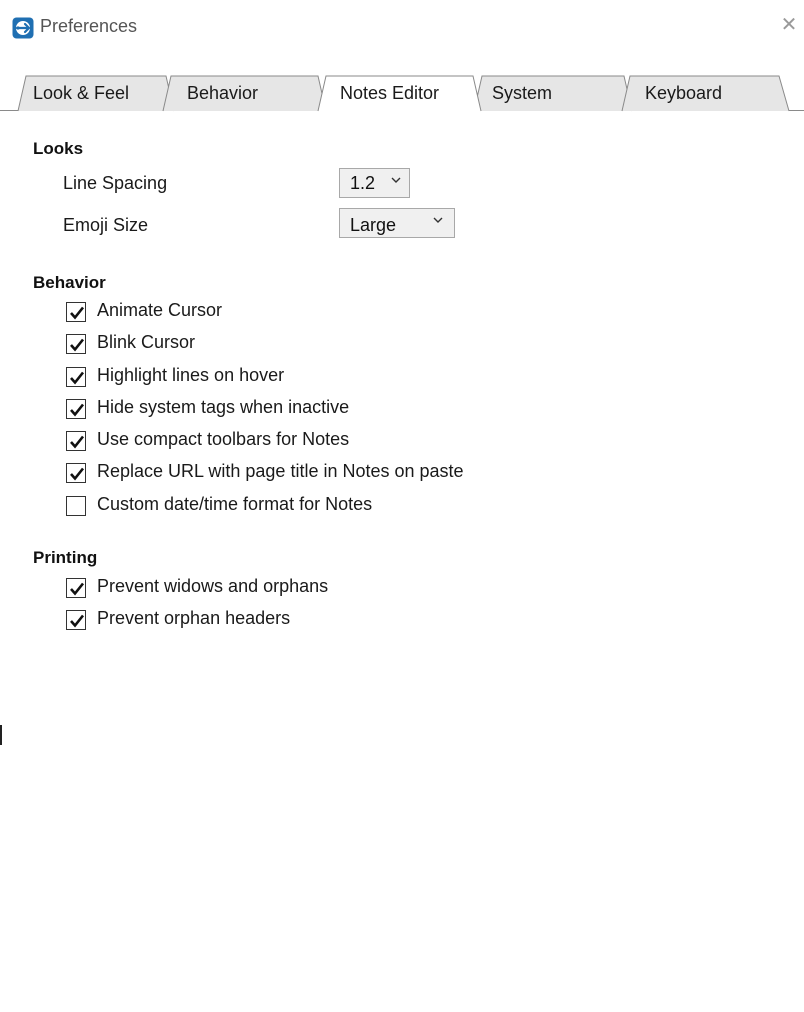 Image resolution: width=804 pixels, height=1012 pixels. I want to click on checkbox-label: Prevent orphan headers, so click(194, 618).